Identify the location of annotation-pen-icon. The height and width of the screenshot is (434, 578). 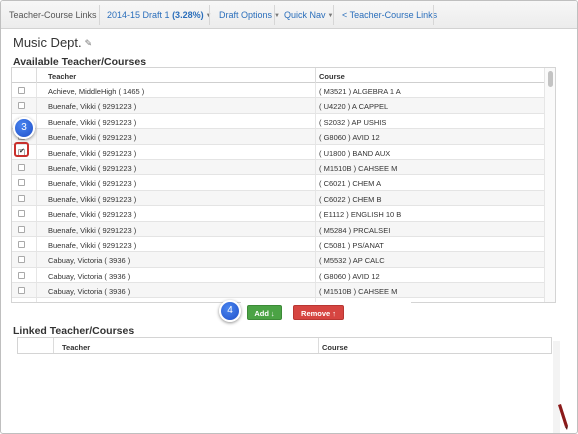
(563, 417).